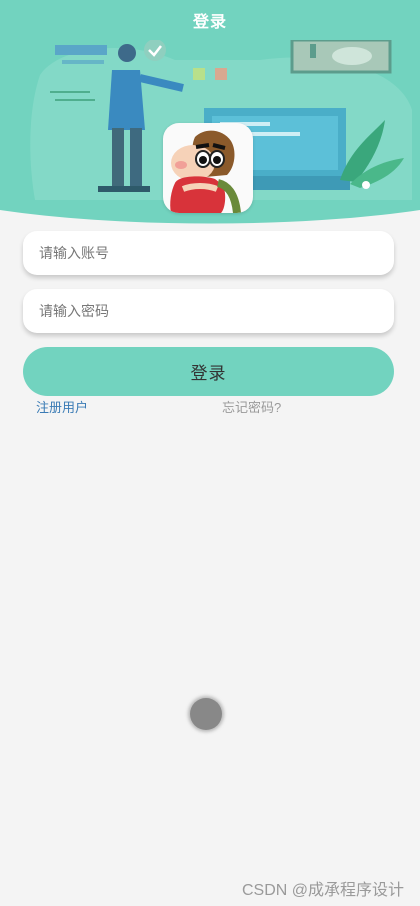  I want to click on forgot-password-link: 忘记密码?, so click(251, 406).